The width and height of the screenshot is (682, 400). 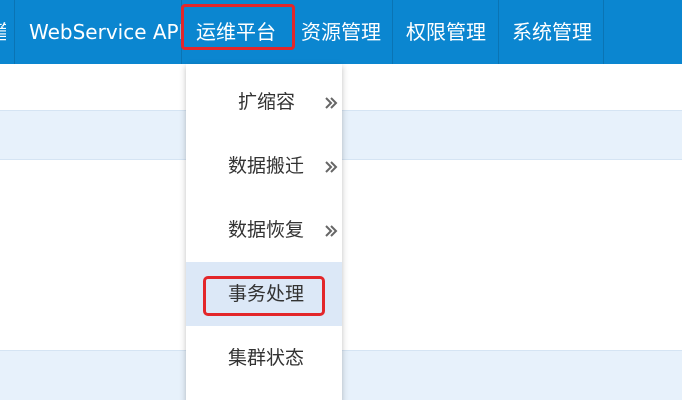 I want to click on menu-item-data-migration: 数据搬迁, so click(x=264, y=166).